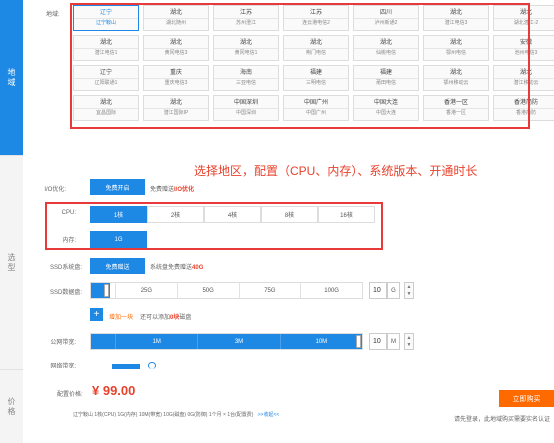 The width and height of the screenshot is (554, 443). I want to click on area-option: 辽宁 辽阳联通1, so click(106, 78).